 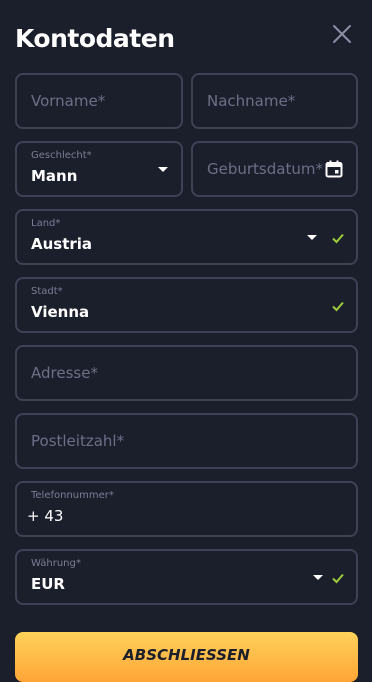 I want to click on birthdate-placeholder: Geburtsdatum*, so click(x=265, y=169).